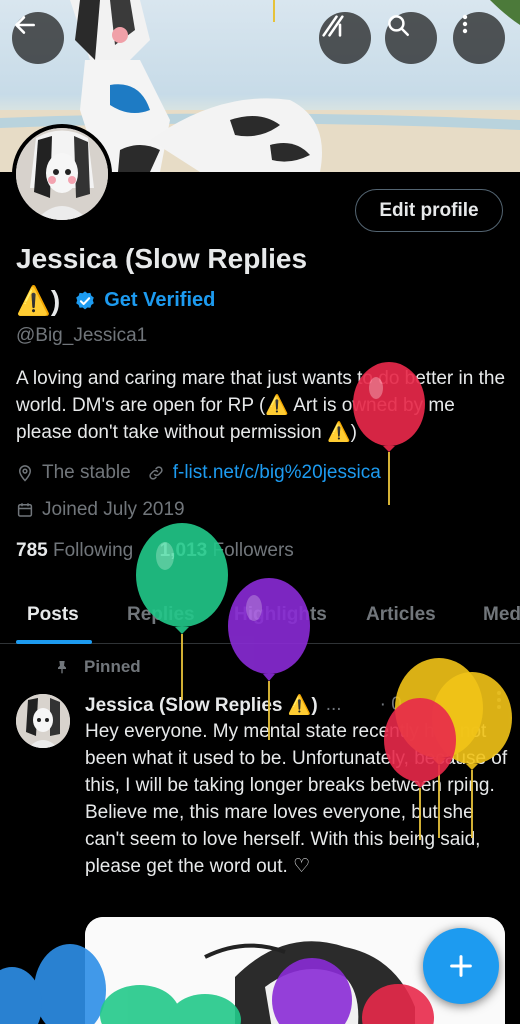  I want to click on compose-post-button, so click(461, 966).